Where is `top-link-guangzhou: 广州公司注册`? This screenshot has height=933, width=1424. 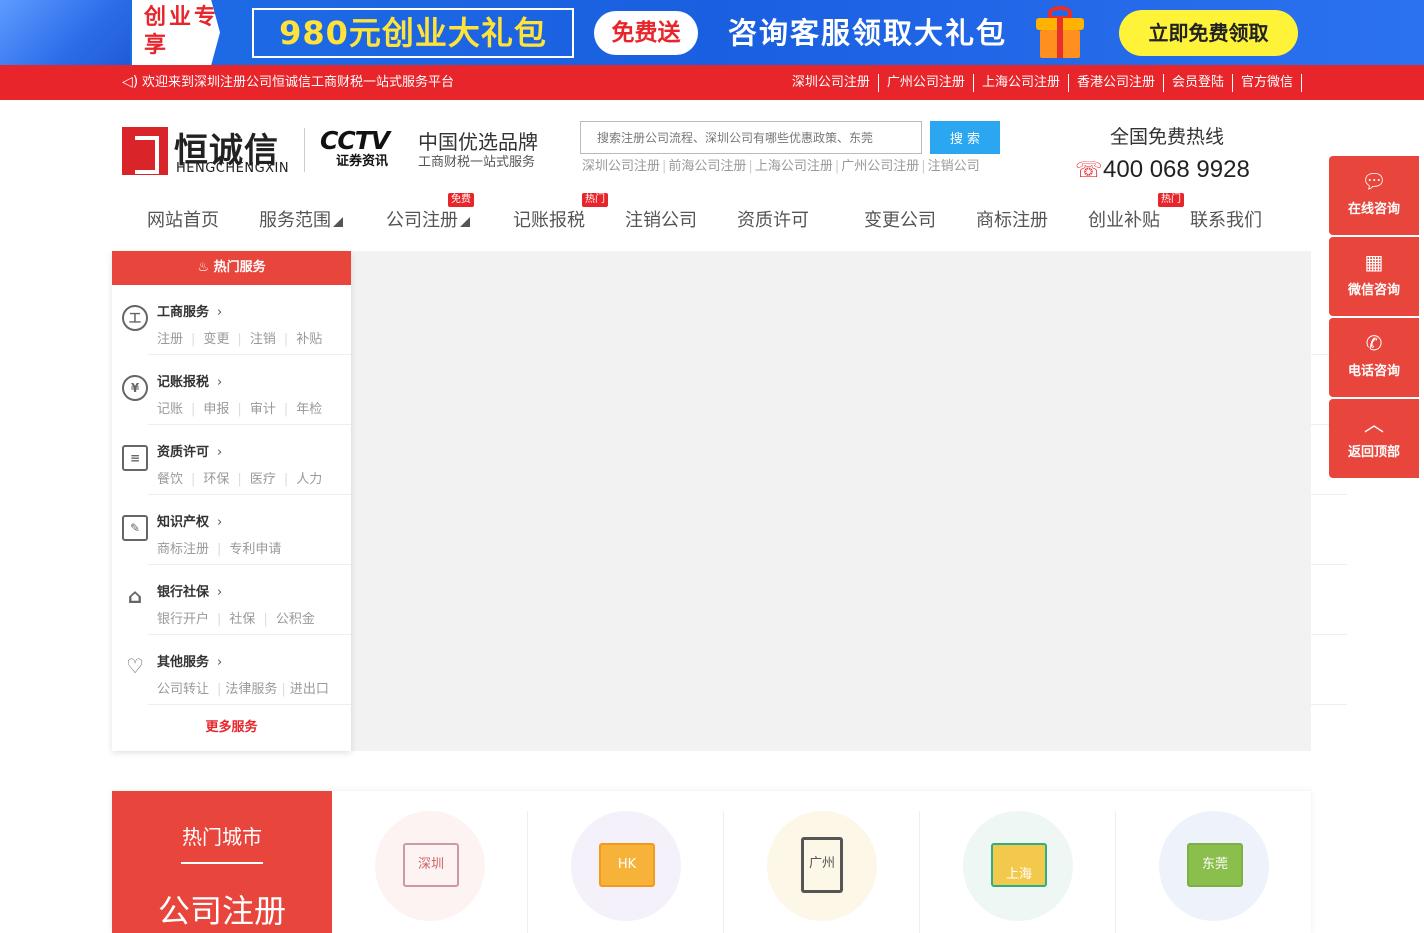 top-link-guangzhou: 广州公司注册 is located at coordinates (925, 83).